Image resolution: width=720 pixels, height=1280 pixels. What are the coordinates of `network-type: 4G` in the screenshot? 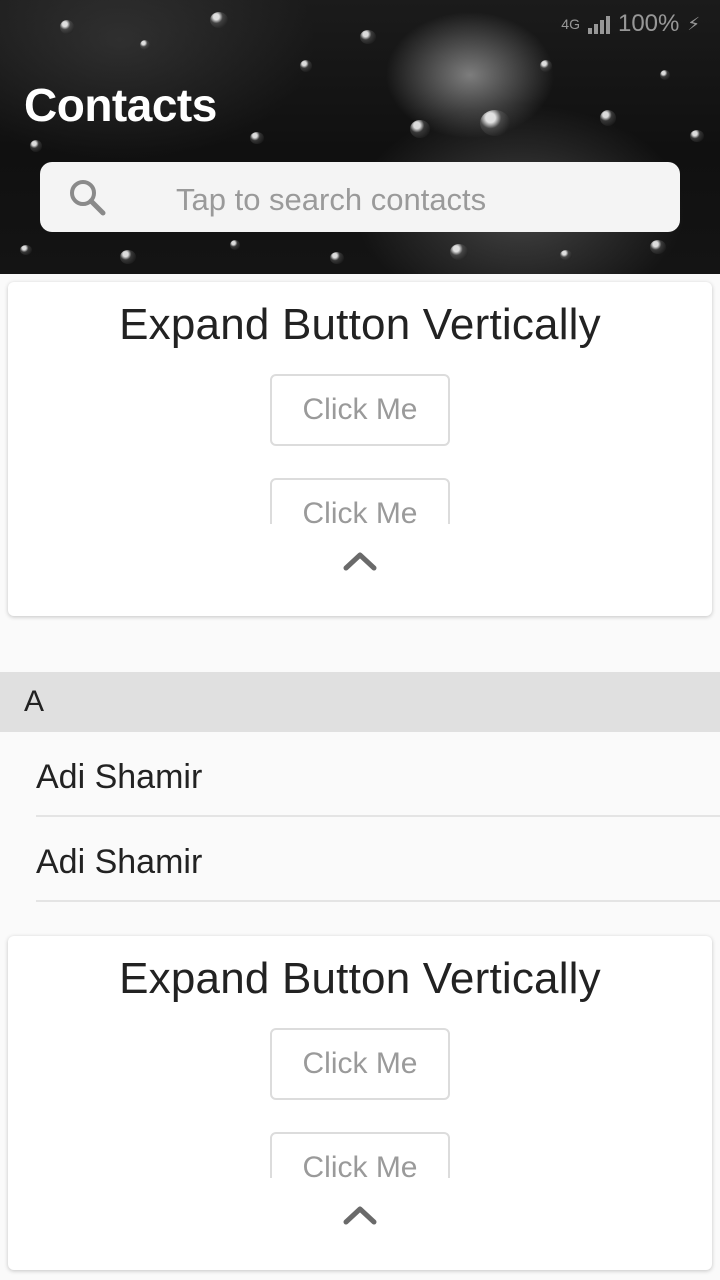 It's located at (570, 24).